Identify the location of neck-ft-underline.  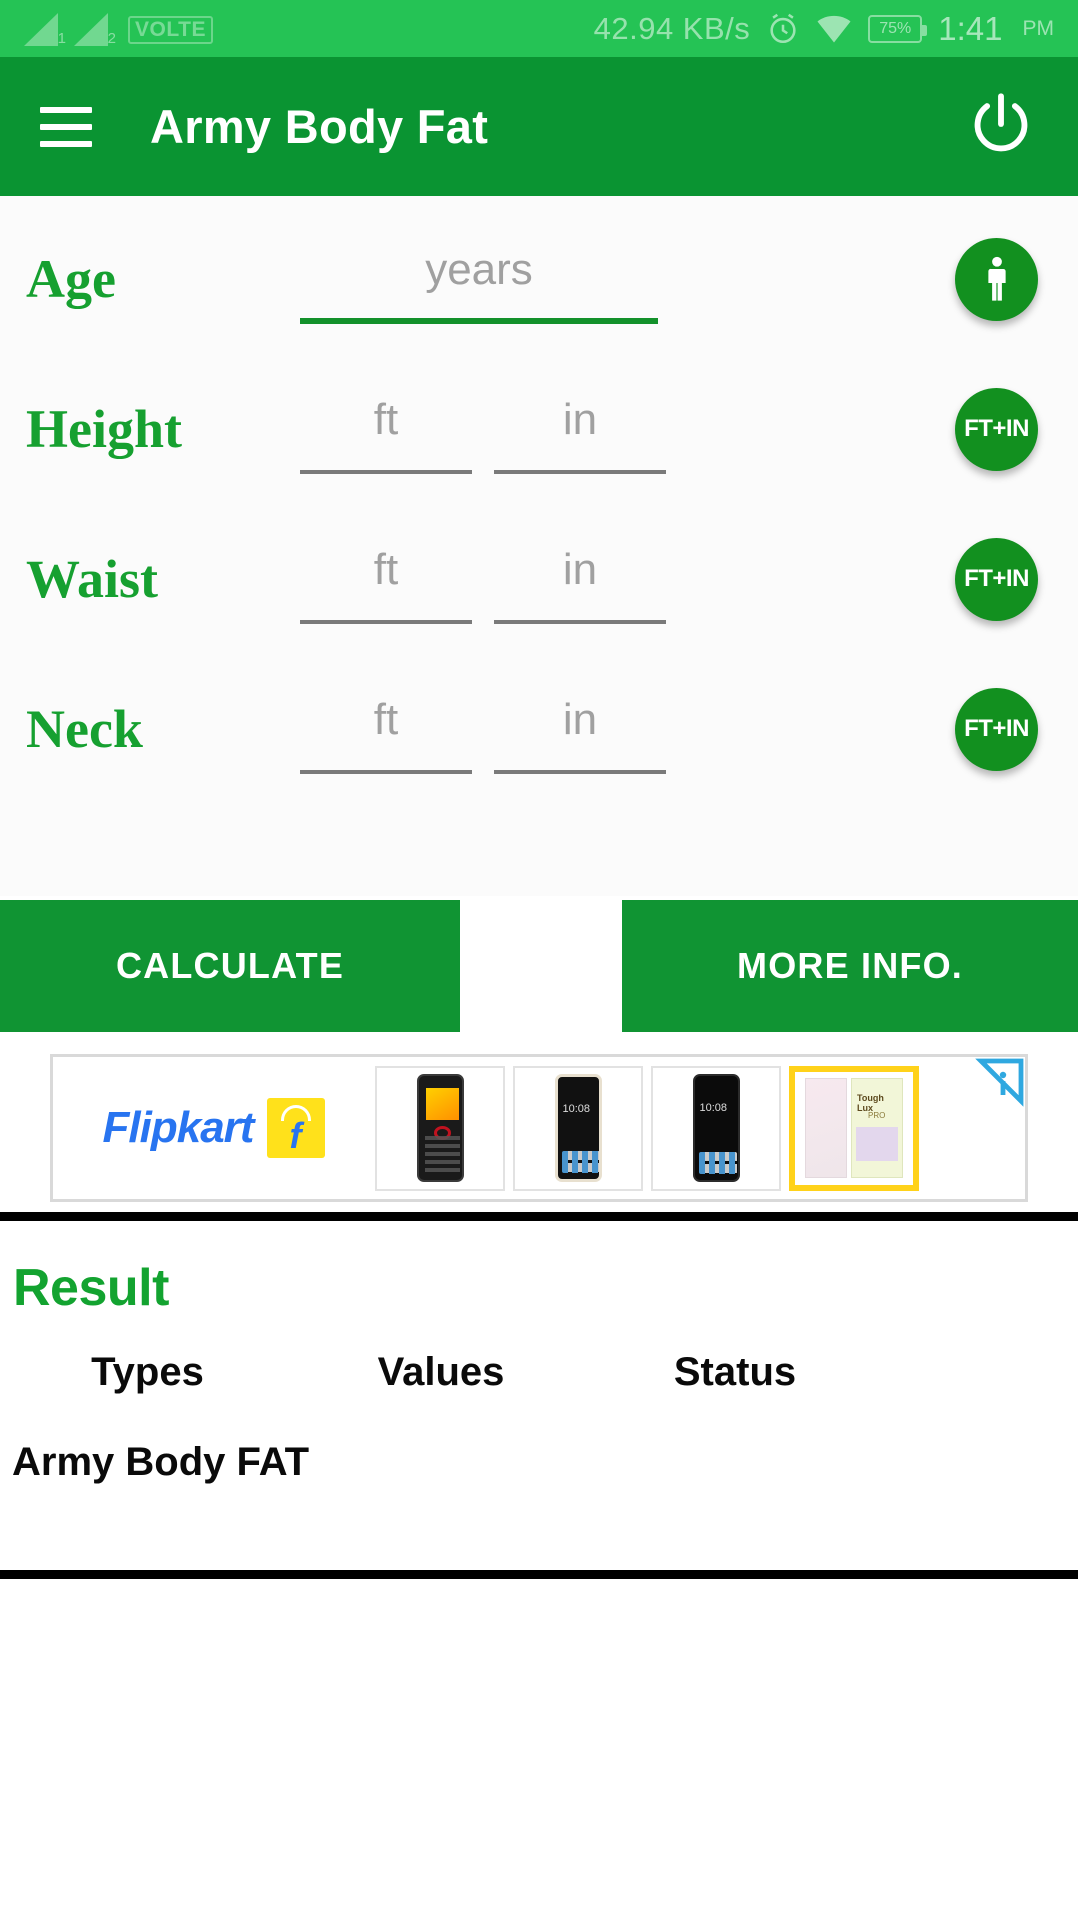
(386, 772).